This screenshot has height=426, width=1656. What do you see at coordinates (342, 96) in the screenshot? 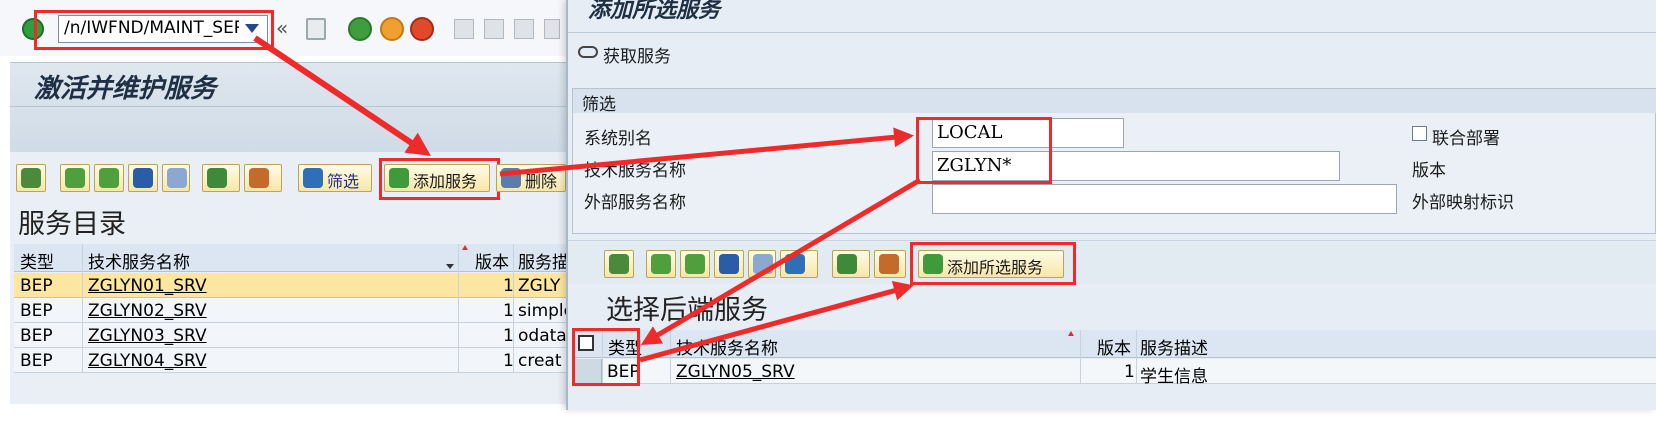
I see `arrow-command-to-add` at bounding box center [342, 96].